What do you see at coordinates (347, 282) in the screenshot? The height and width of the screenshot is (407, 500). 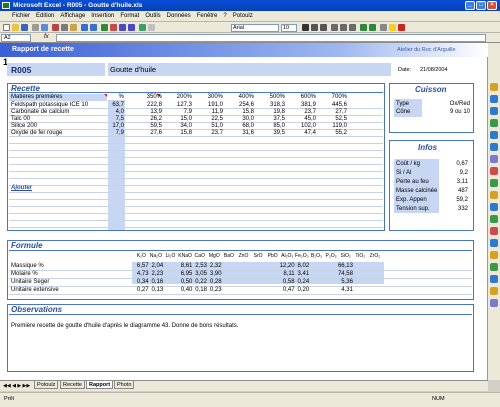 I see `formule-cell: 5,36` at bounding box center [347, 282].